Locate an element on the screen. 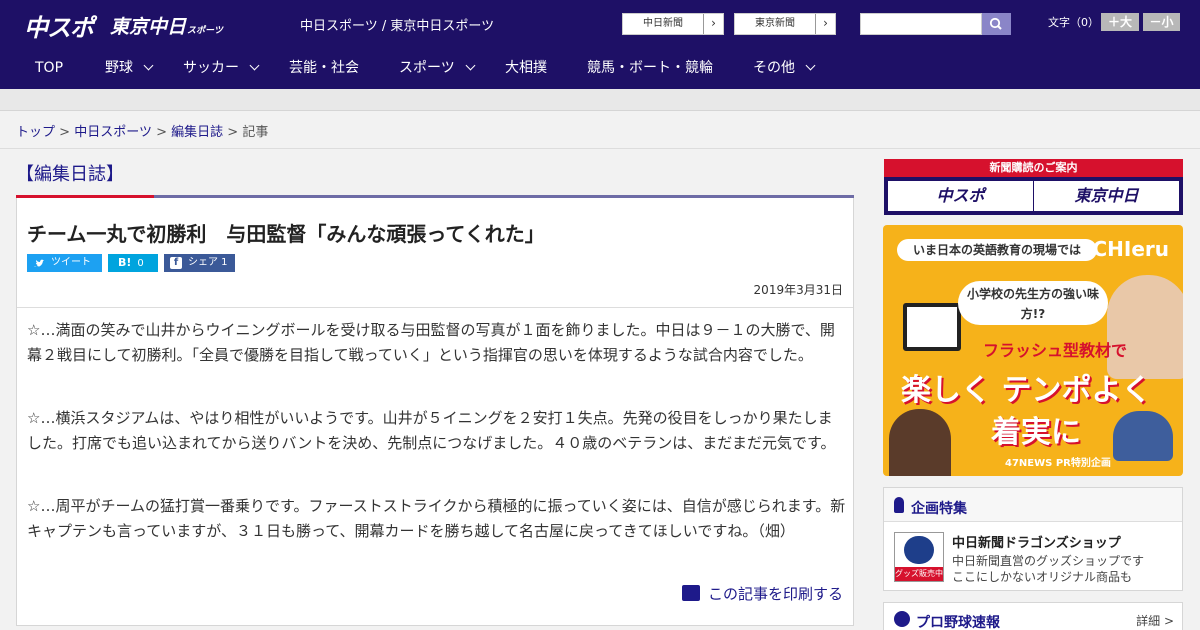 Image resolution: width=1200 pixels, height=630 pixels. article-date: 2019年3月31日 is located at coordinates (798, 290).